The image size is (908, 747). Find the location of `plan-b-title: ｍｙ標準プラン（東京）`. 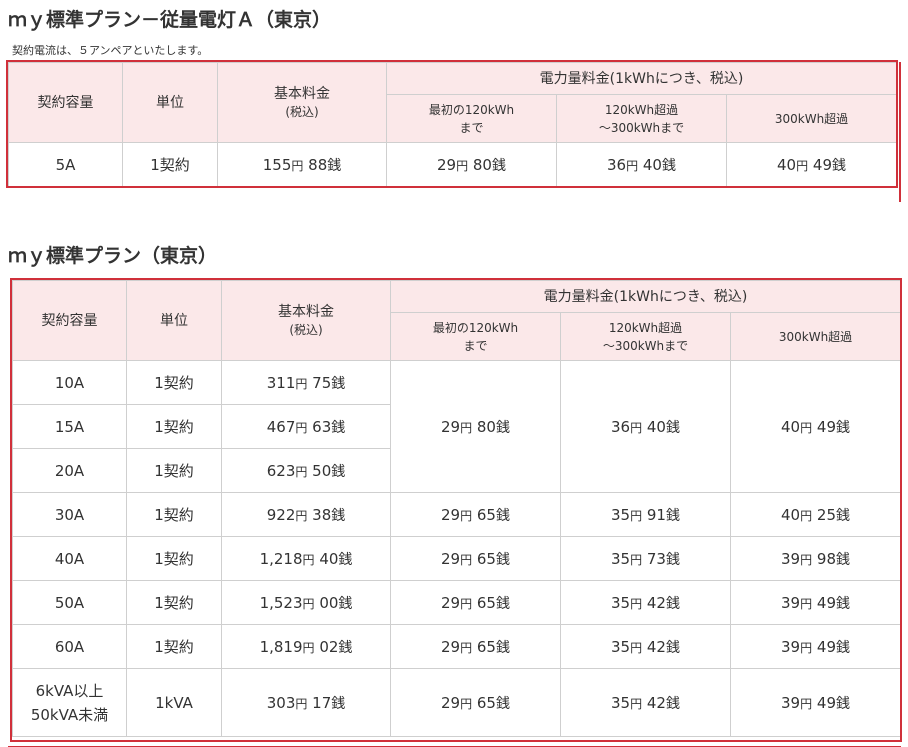

plan-b-title: ｍｙ標準プラン（東京） is located at coordinates (113, 256).